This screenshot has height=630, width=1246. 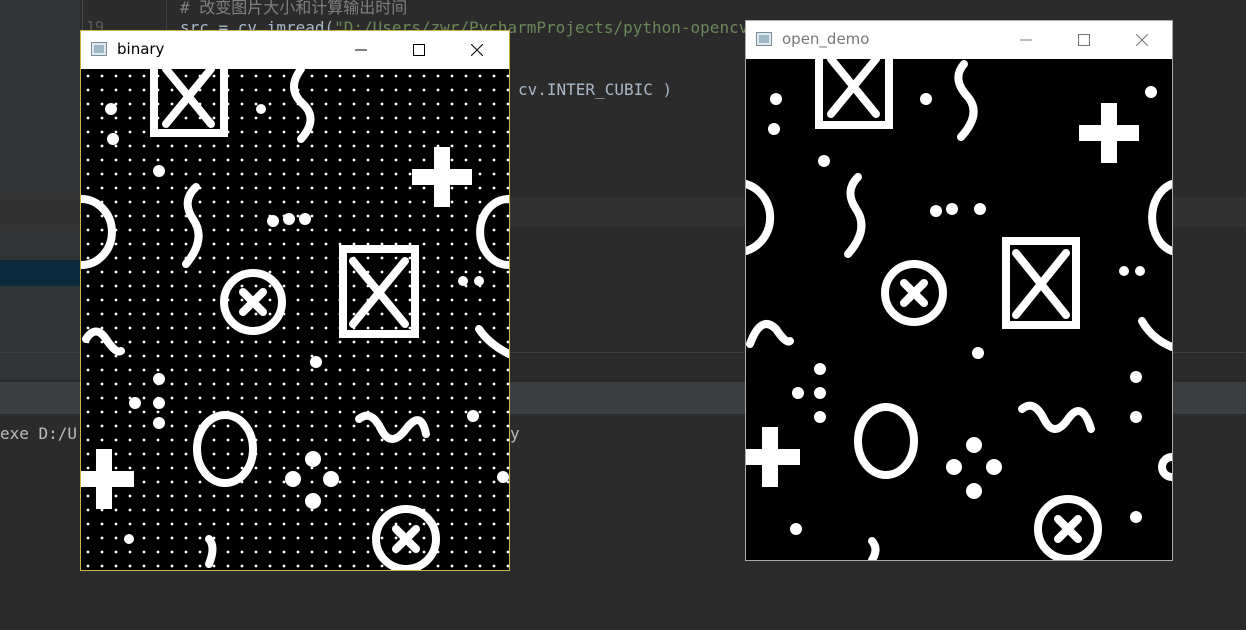 I want to click on binary-window-title: binary, so click(x=141, y=49).